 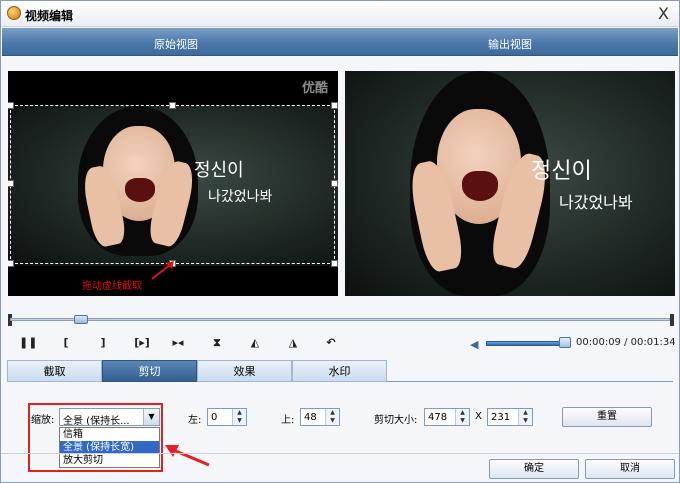 I want to click on tab-watermark: 水印, so click(x=339, y=371).